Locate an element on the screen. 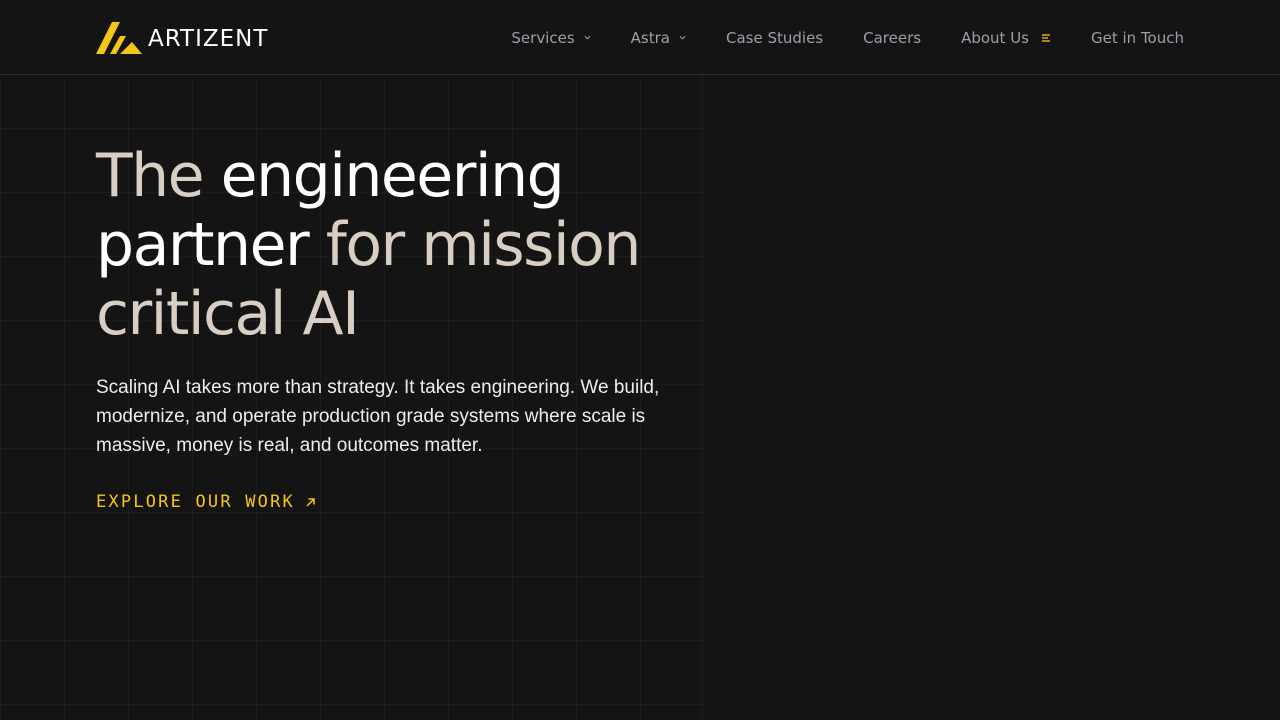  cta-label: EXPLORE OUR WORK is located at coordinates (195, 502).